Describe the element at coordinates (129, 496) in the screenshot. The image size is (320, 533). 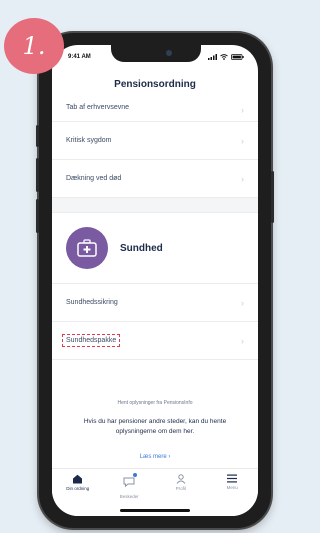
I see `tab-label: Beskeder` at that location.